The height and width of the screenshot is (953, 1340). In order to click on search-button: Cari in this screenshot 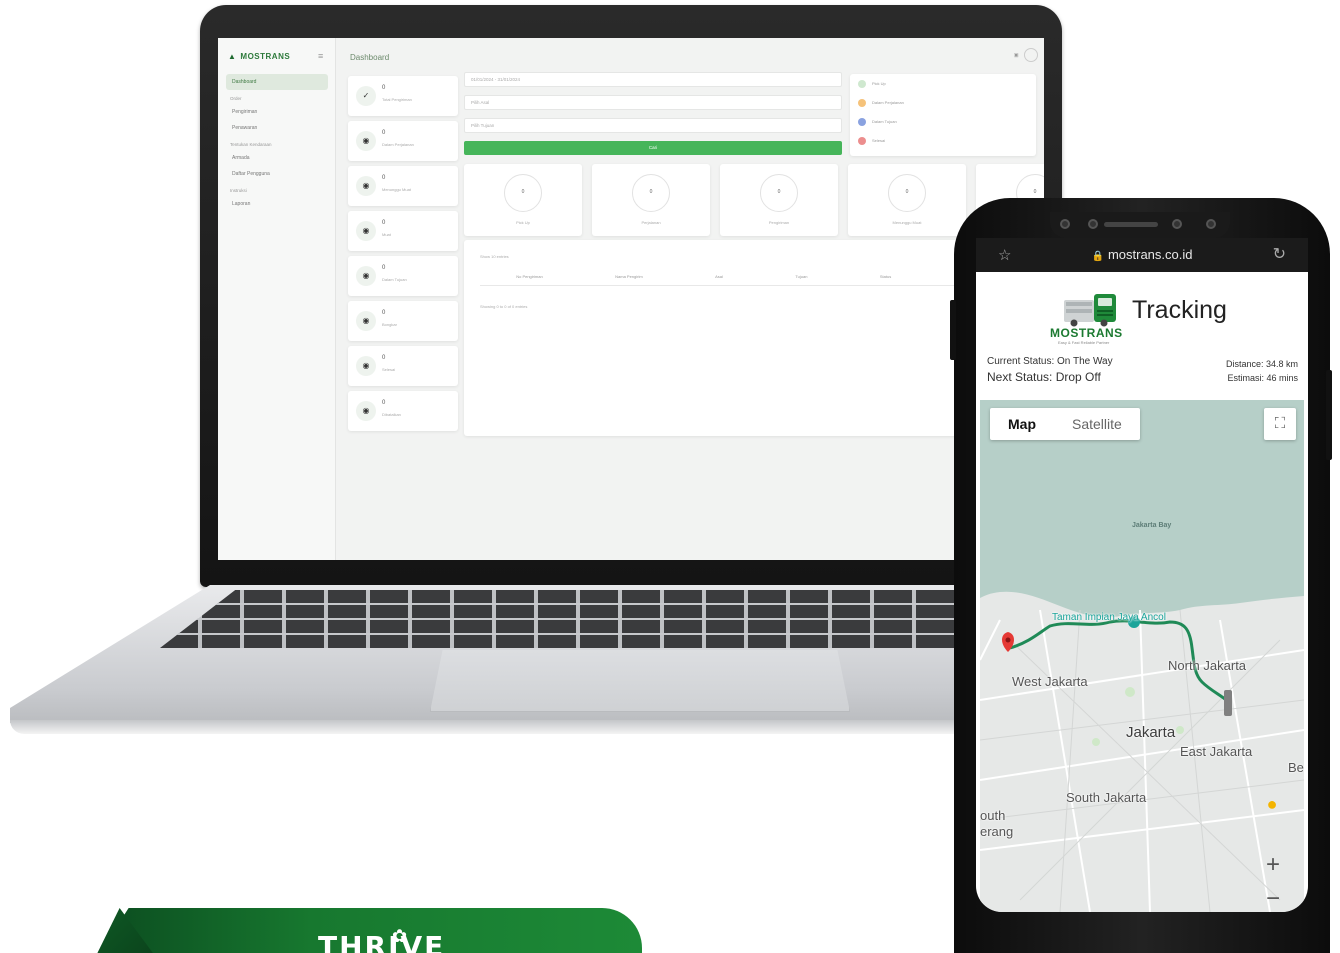, I will do `click(653, 148)`.